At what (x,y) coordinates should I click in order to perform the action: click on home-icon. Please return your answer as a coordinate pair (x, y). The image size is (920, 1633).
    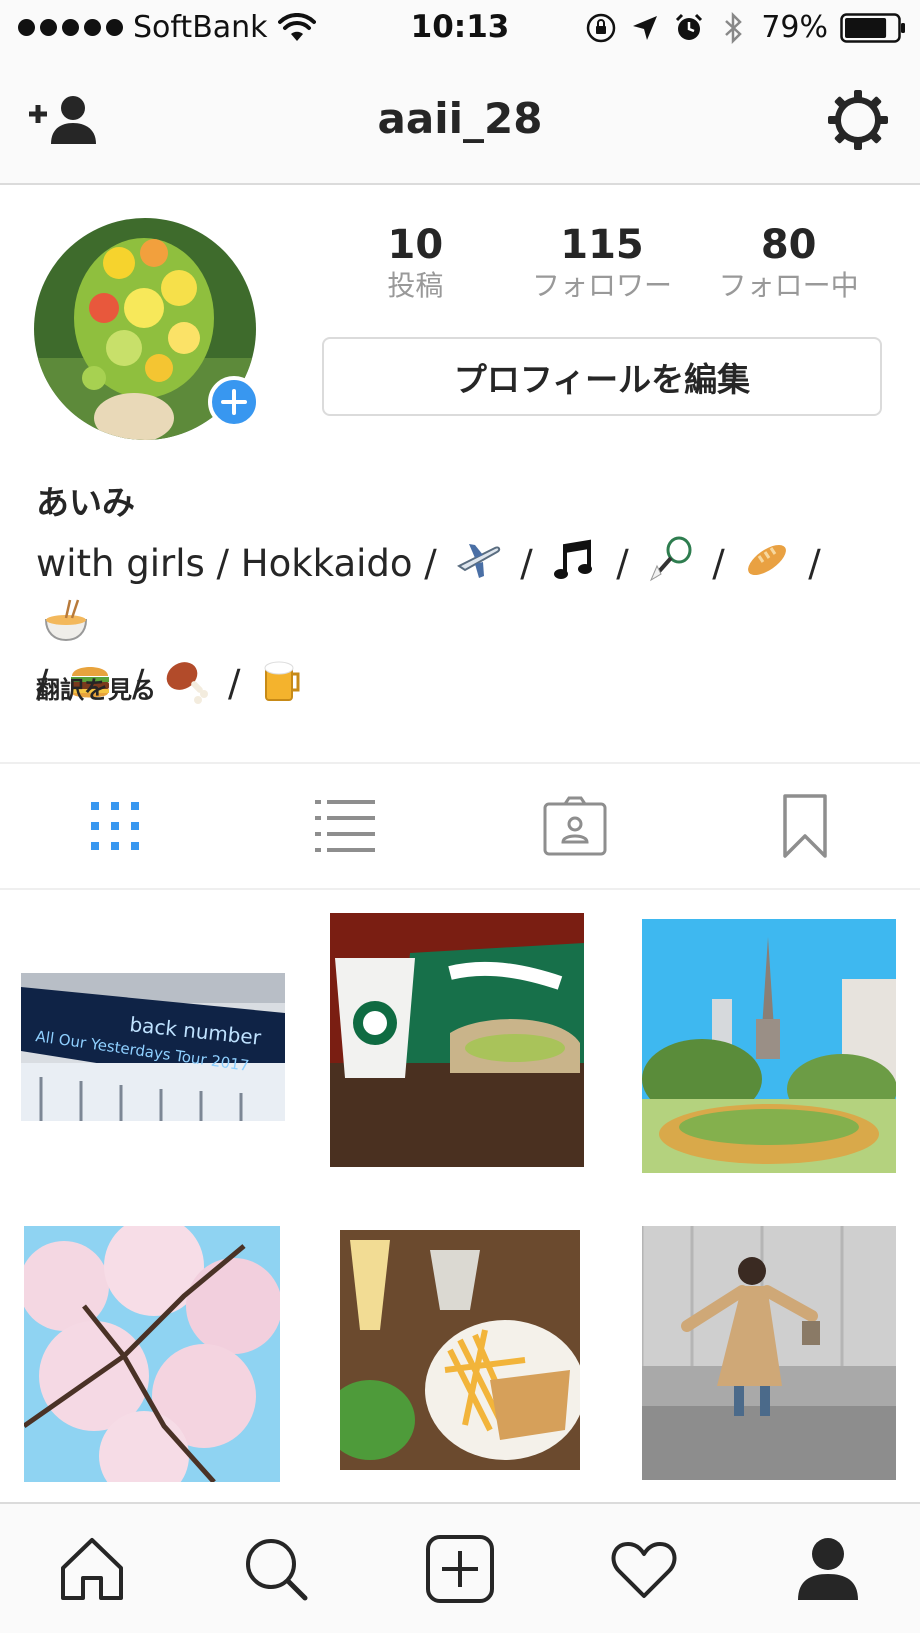
    Looking at the image, I should click on (92, 1568).